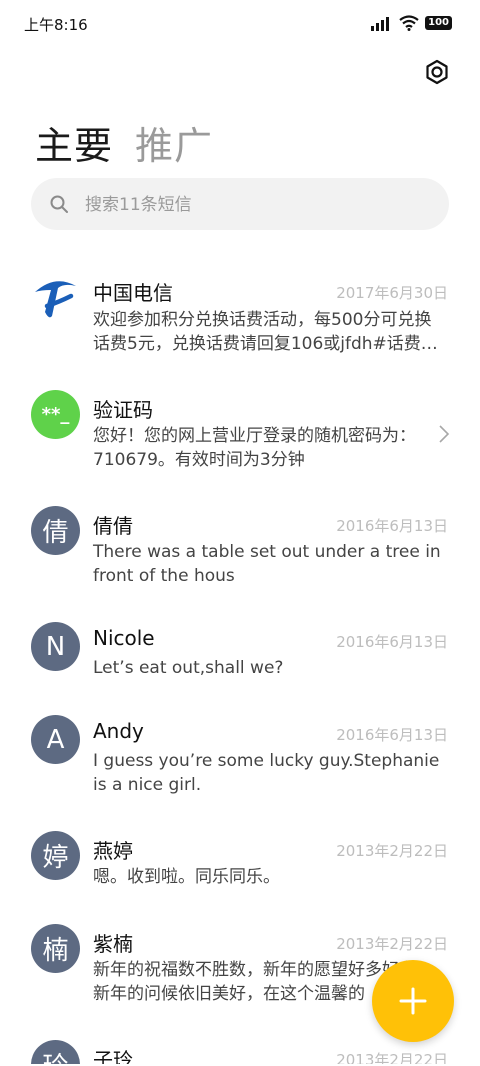  What do you see at coordinates (240, 861) in the screenshot?
I see `message-row: 婷 燕婷 2013年2月22日 嗯。收到啦。同乐同乐。` at bounding box center [240, 861].